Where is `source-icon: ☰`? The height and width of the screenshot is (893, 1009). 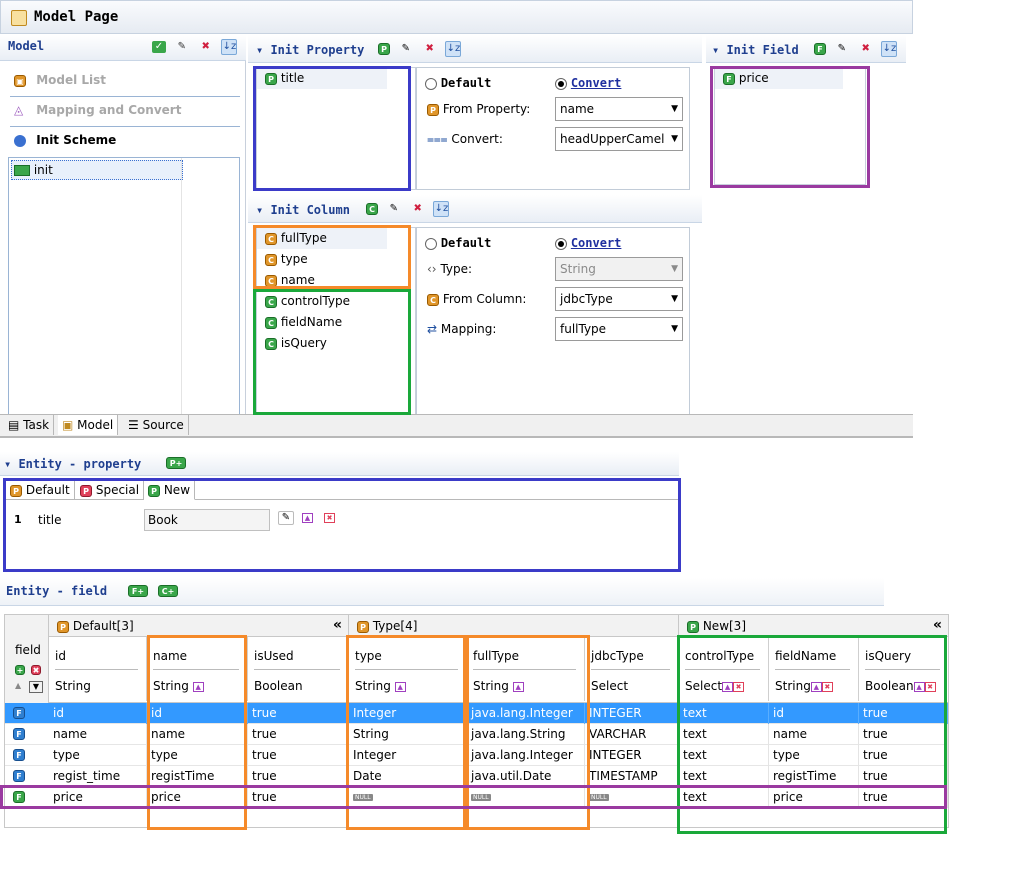
source-icon: ☰ is located at coordinates (133, 425).